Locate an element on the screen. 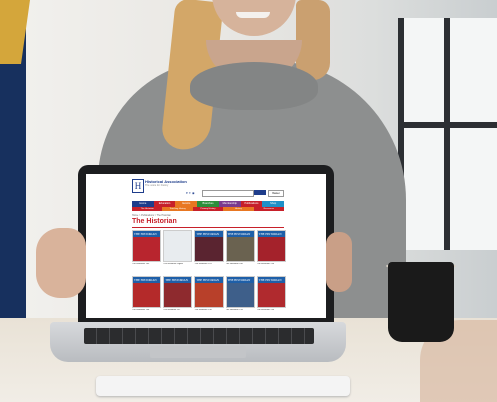  subnav-item: Primary History is located at coordinates (208, 209).